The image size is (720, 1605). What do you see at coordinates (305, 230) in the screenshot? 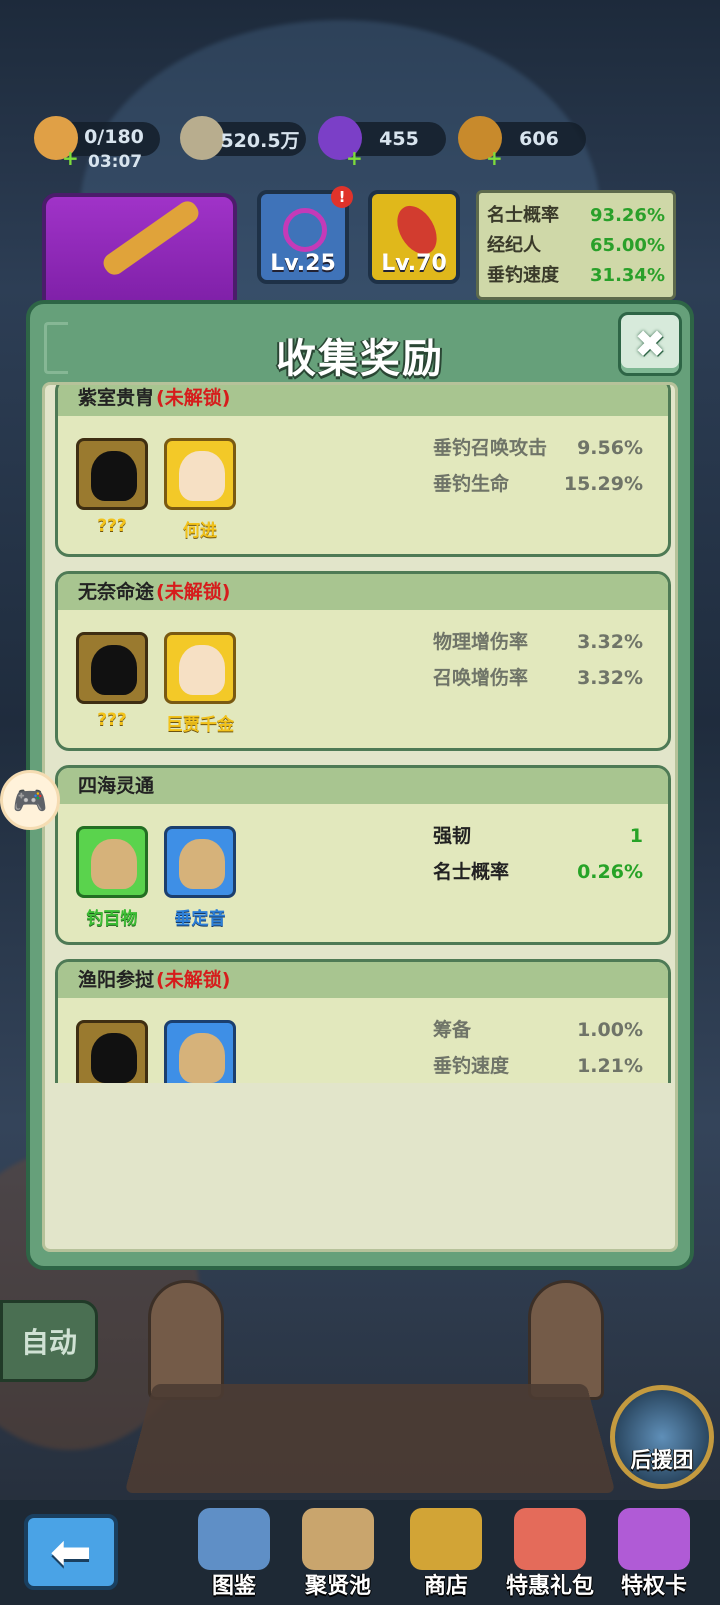
I see `fishing-line-icon` at bounding box center [305, 230].